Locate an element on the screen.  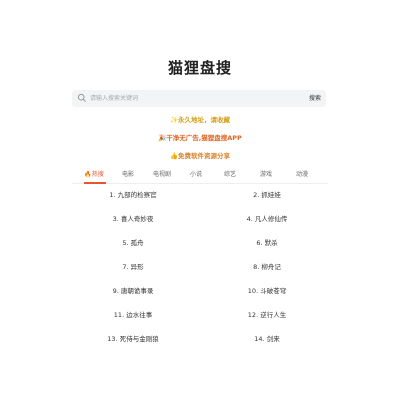
ranking-row: 5. 孤舟 6. 默杀 is located at coordinates (200, 249).